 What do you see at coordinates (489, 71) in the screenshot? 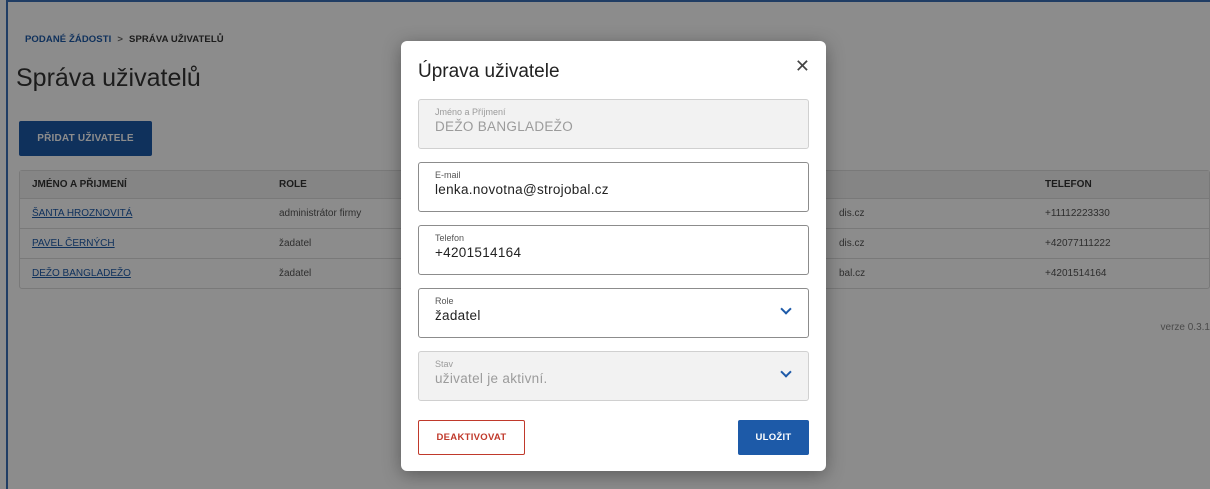
I see `dialog-title: Úprava uživatele` at bounding box center [489, 71].